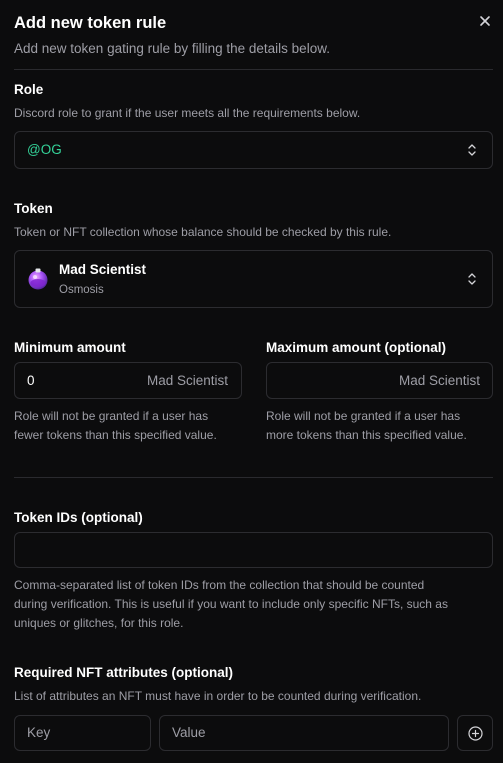  What do you see at coordinates (81, 290) in the screenshot?
I see `token-chain: Osmosis` at bounding box center [81, 290].